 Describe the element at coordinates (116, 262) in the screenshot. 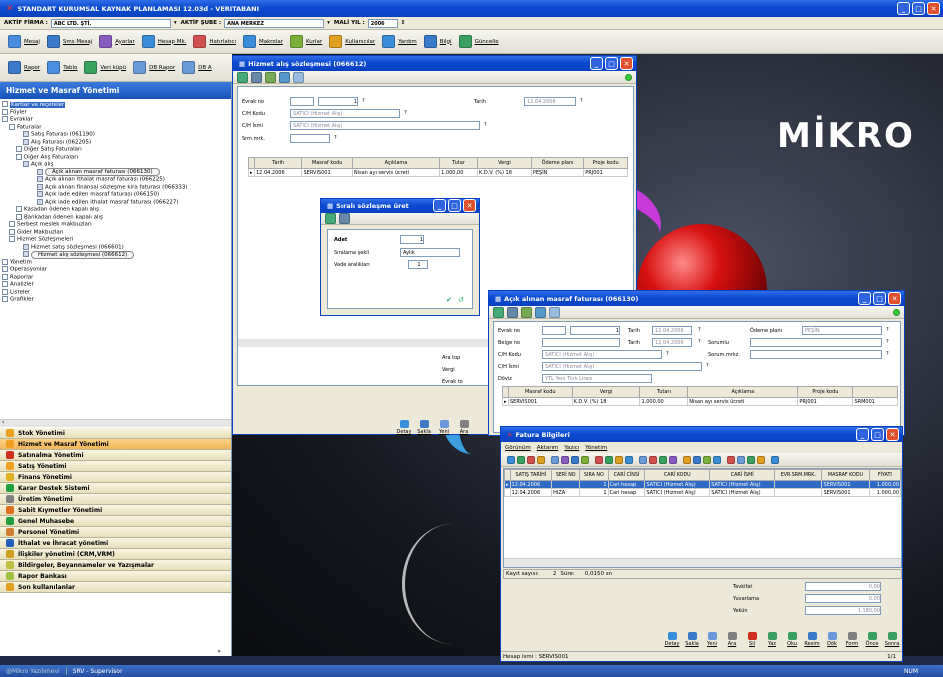

I see `tree-item: Yönetim` at that location.